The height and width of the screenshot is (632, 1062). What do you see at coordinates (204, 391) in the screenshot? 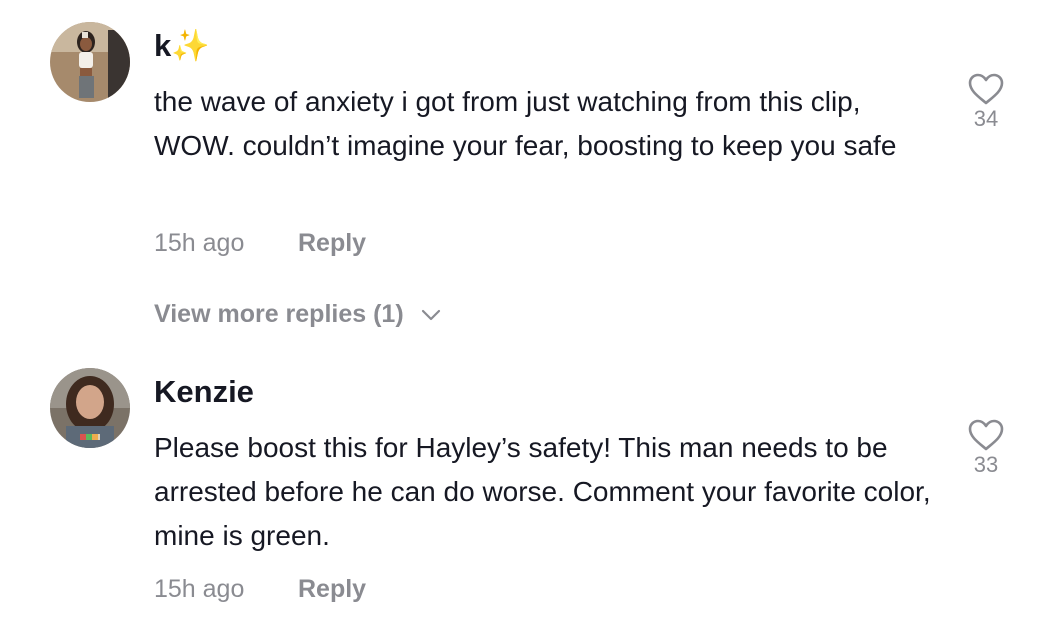
I see `comment-username: Kenzie` at bounding box center [204, 391].